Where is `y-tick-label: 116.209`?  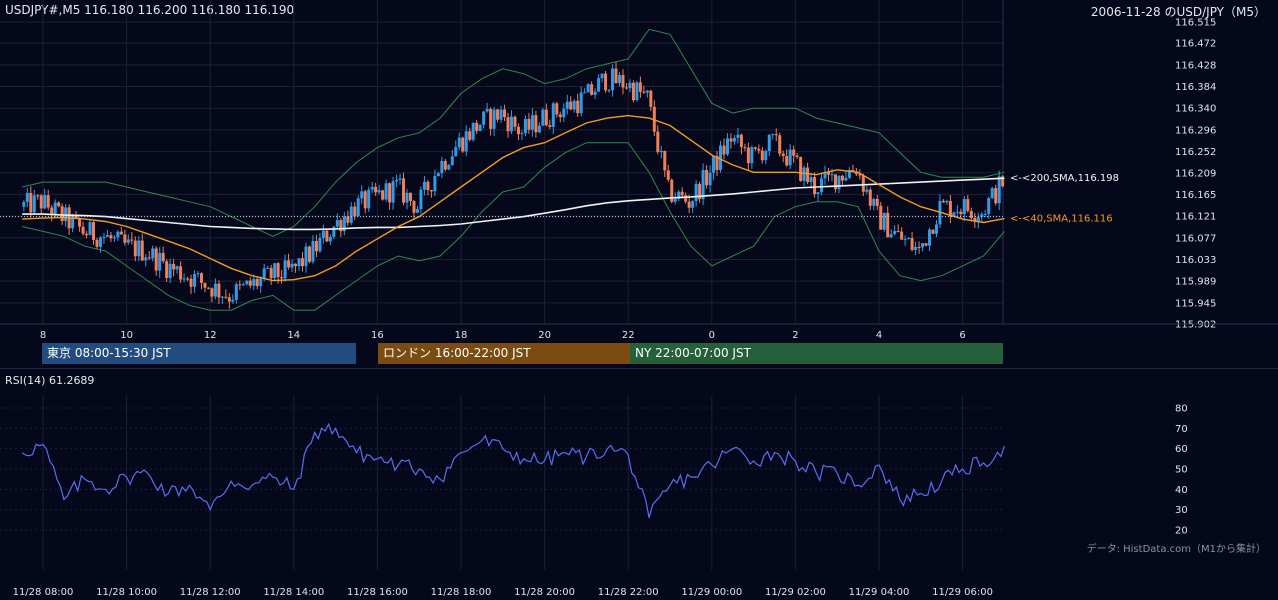 y-tick-label: 116.209 is located at coordinates (1195, 173).